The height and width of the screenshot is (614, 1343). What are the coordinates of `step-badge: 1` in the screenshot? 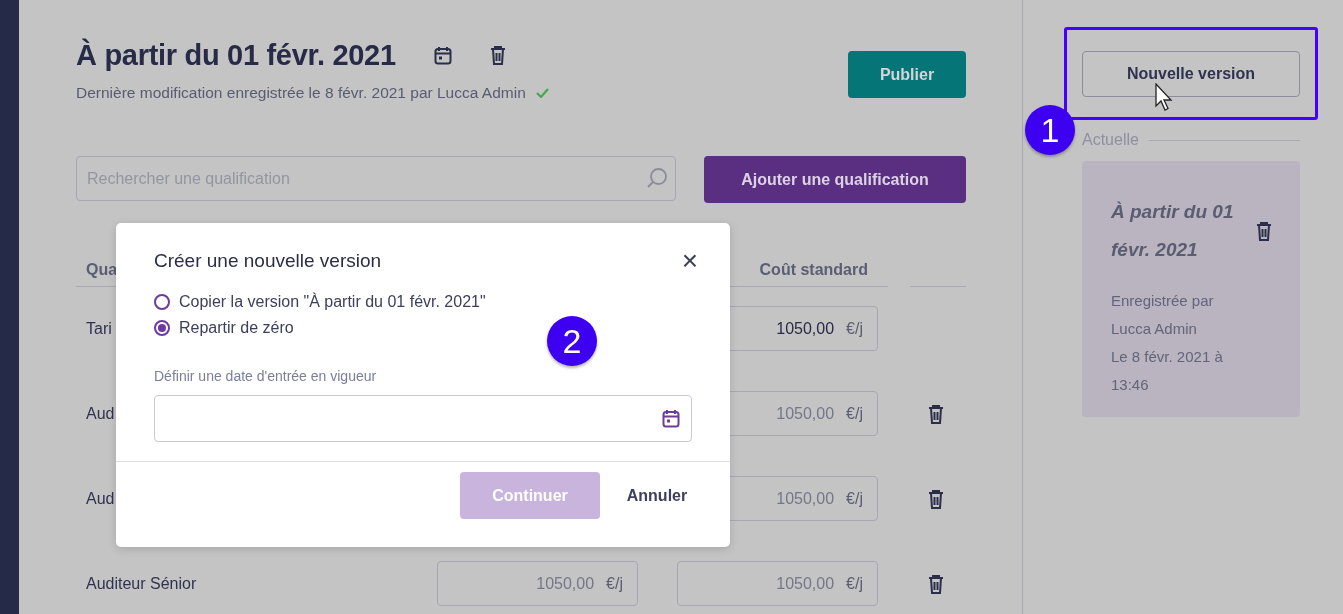 It's located at (1050, 130).